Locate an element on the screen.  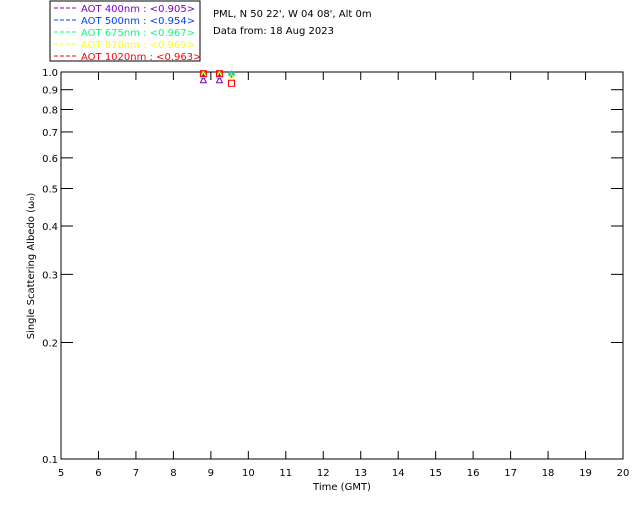
x-tick-label: 15 is located at coordinates (435, 473).